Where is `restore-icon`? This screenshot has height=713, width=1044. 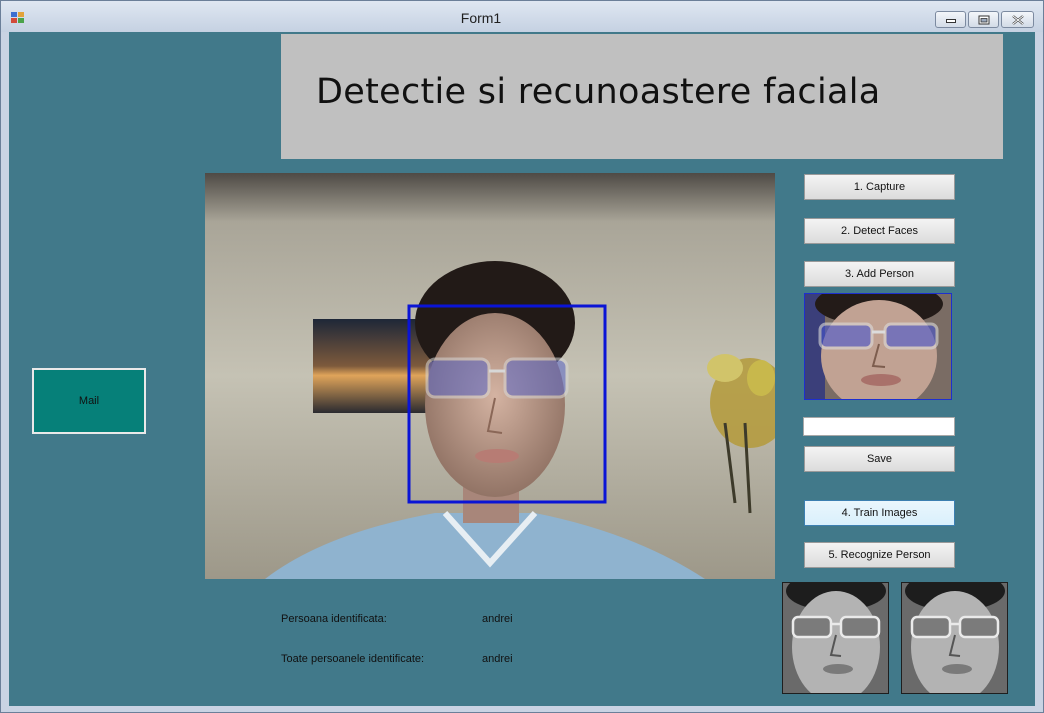
restore-icon is located at coordinates (983, 19).